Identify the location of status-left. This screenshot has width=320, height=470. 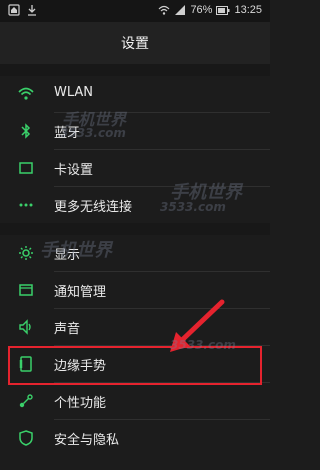
(23, 10).